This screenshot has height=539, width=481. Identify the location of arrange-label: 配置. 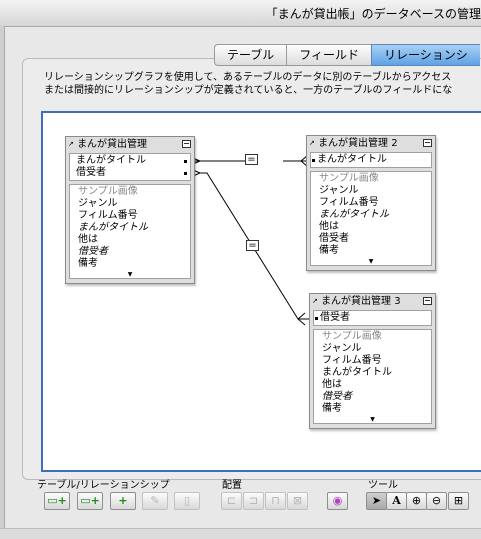
(232, 485).